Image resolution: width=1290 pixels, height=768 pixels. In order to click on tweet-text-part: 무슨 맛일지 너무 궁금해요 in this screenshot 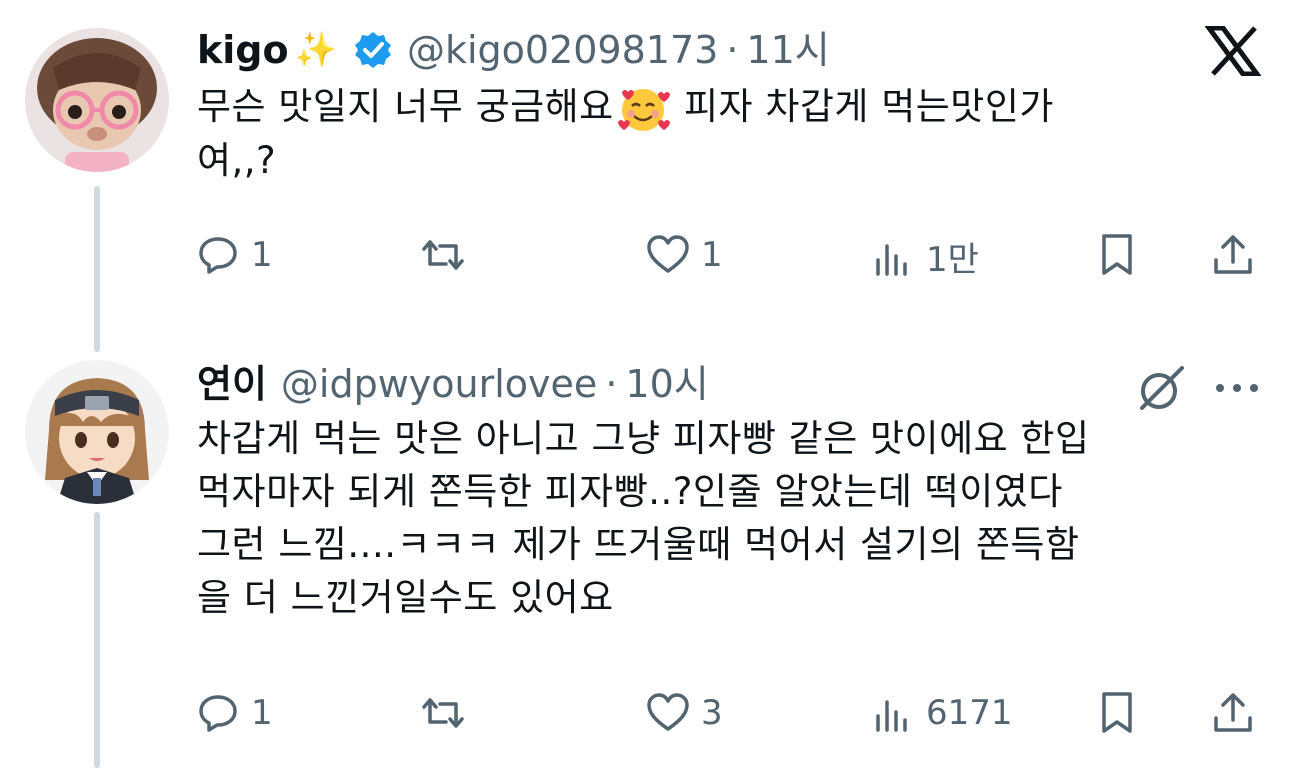, I will do `click(405, 106)`.